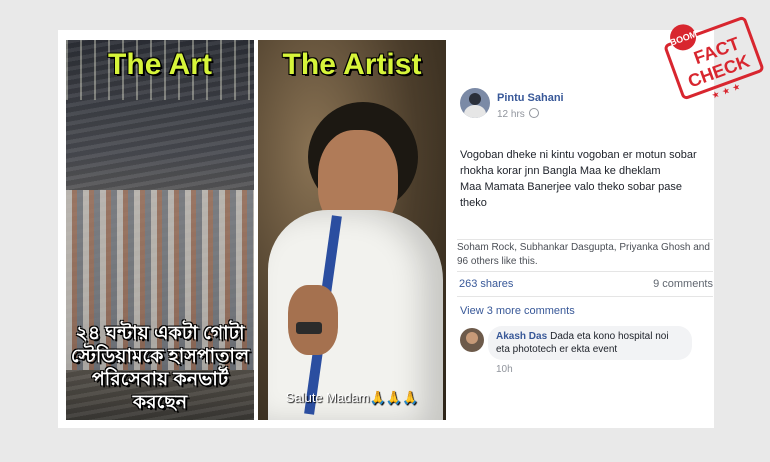 Image resolution: width=770 pixels, height=462 pixels. What do you see at coordinates (160, 356) in the screenshot?
I see `caption-line: স্টেডিয়ামকে হাসপাতাল` at bounding box center [160, 356].